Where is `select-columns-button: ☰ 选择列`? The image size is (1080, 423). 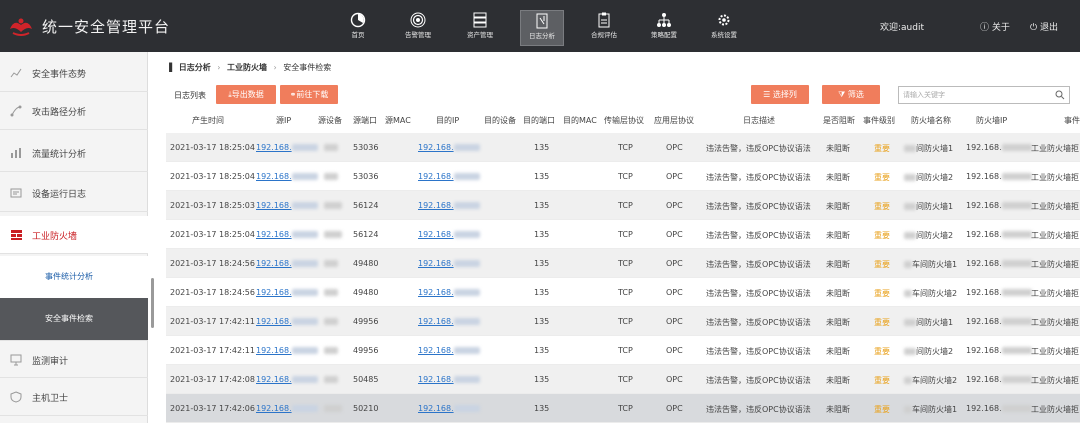
select-columns-button: ☰ 选择列 is located at coordinates (780, 94).